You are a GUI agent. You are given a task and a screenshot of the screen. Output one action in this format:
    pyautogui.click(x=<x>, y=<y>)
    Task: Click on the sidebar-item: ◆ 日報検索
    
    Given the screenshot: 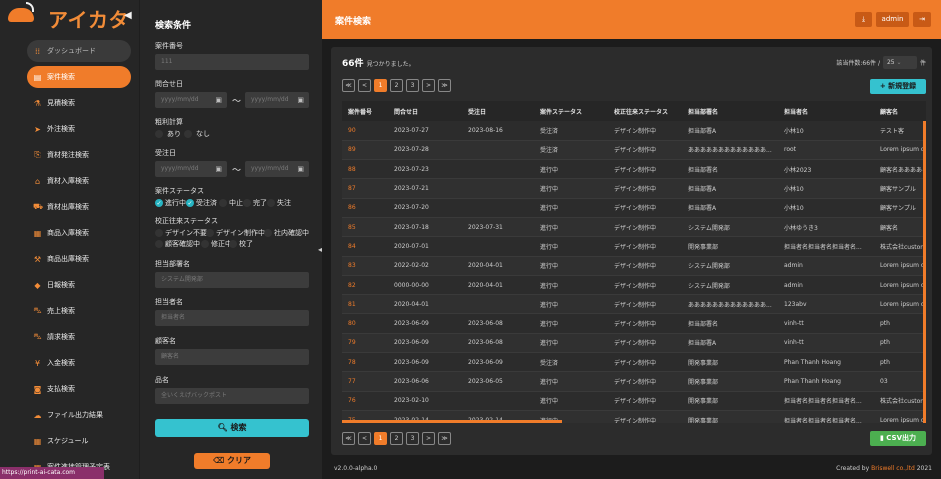 What is the action you would take?
    pyautogui.click(x=79, y=285)
    